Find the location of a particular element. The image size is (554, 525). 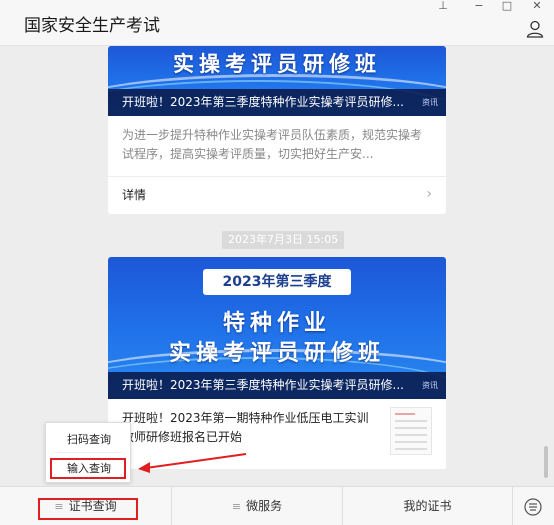

scrollbar is located at coordinates (546, 462).